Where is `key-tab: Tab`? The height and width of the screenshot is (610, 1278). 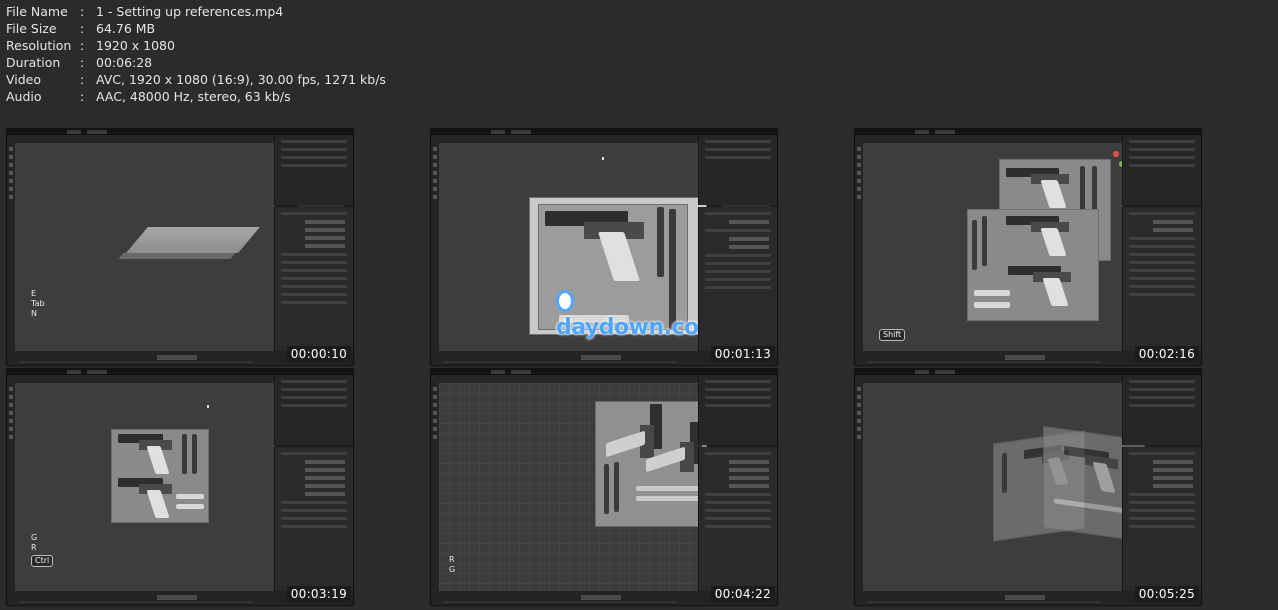
key-tab: Tab is located at coordinates (38, 303).